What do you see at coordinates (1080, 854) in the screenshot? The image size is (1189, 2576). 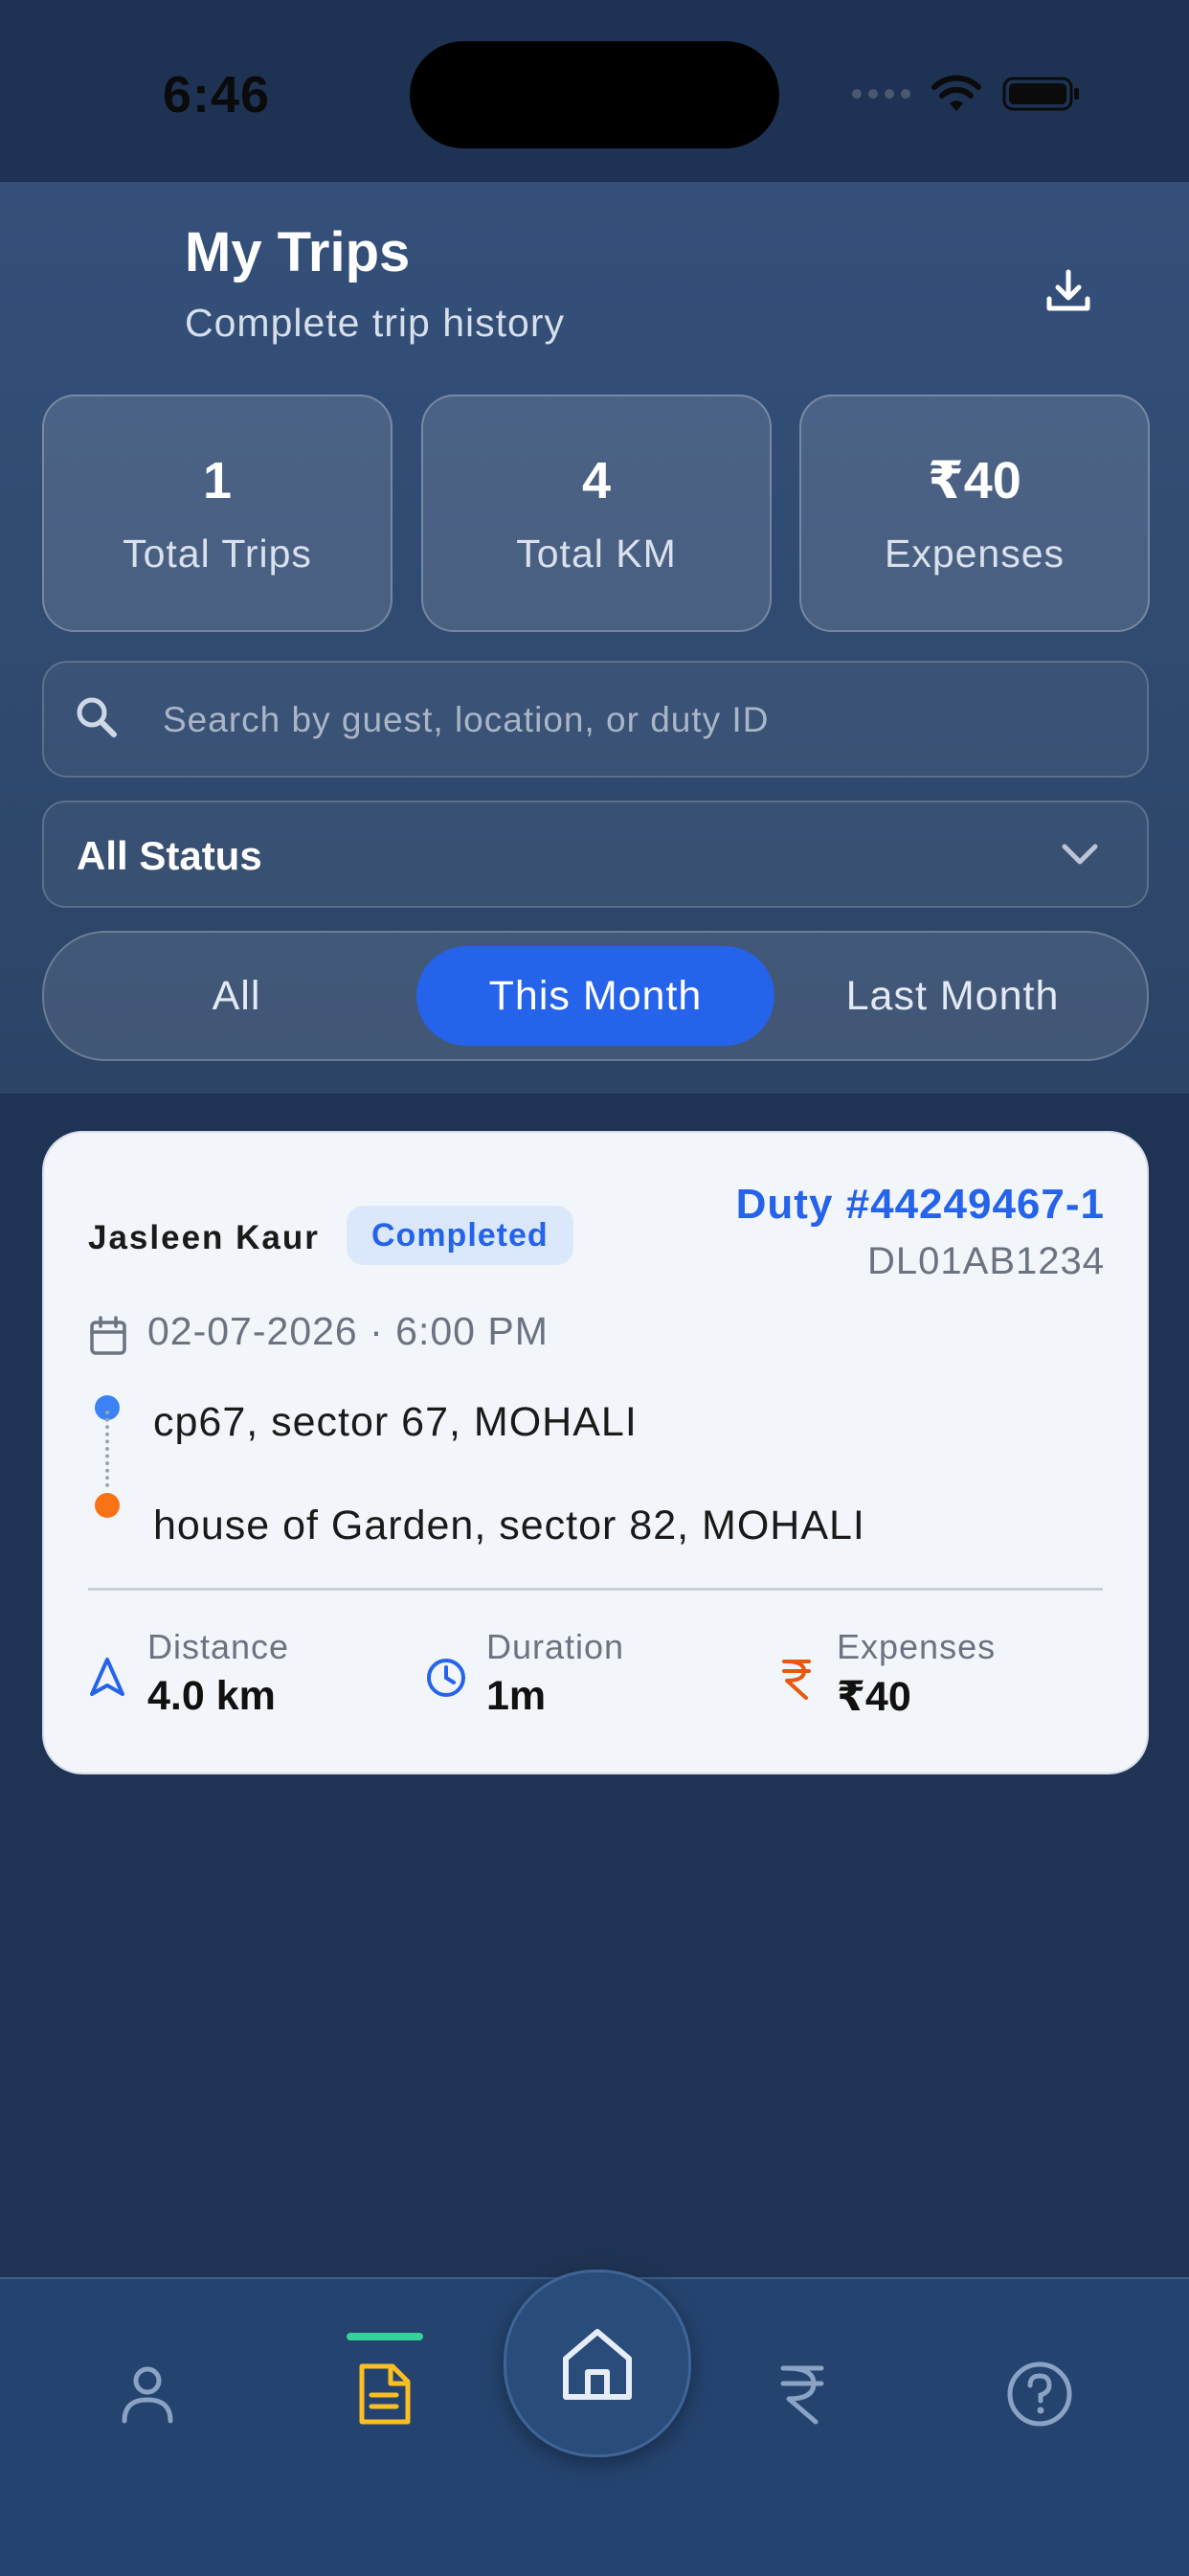 I see `chevron-down-icon` at bounding box center [1080, 854].